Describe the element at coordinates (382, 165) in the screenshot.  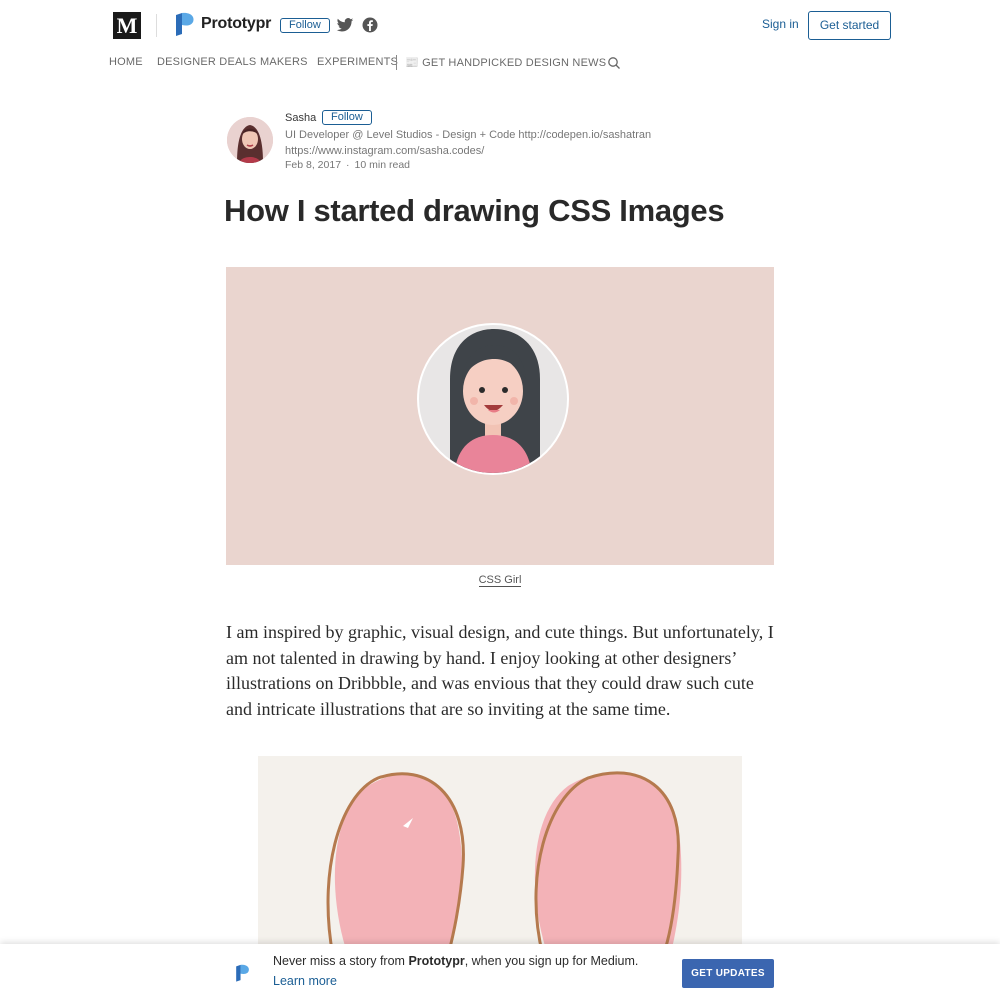
I see `read-time: 10 min read` at that location.